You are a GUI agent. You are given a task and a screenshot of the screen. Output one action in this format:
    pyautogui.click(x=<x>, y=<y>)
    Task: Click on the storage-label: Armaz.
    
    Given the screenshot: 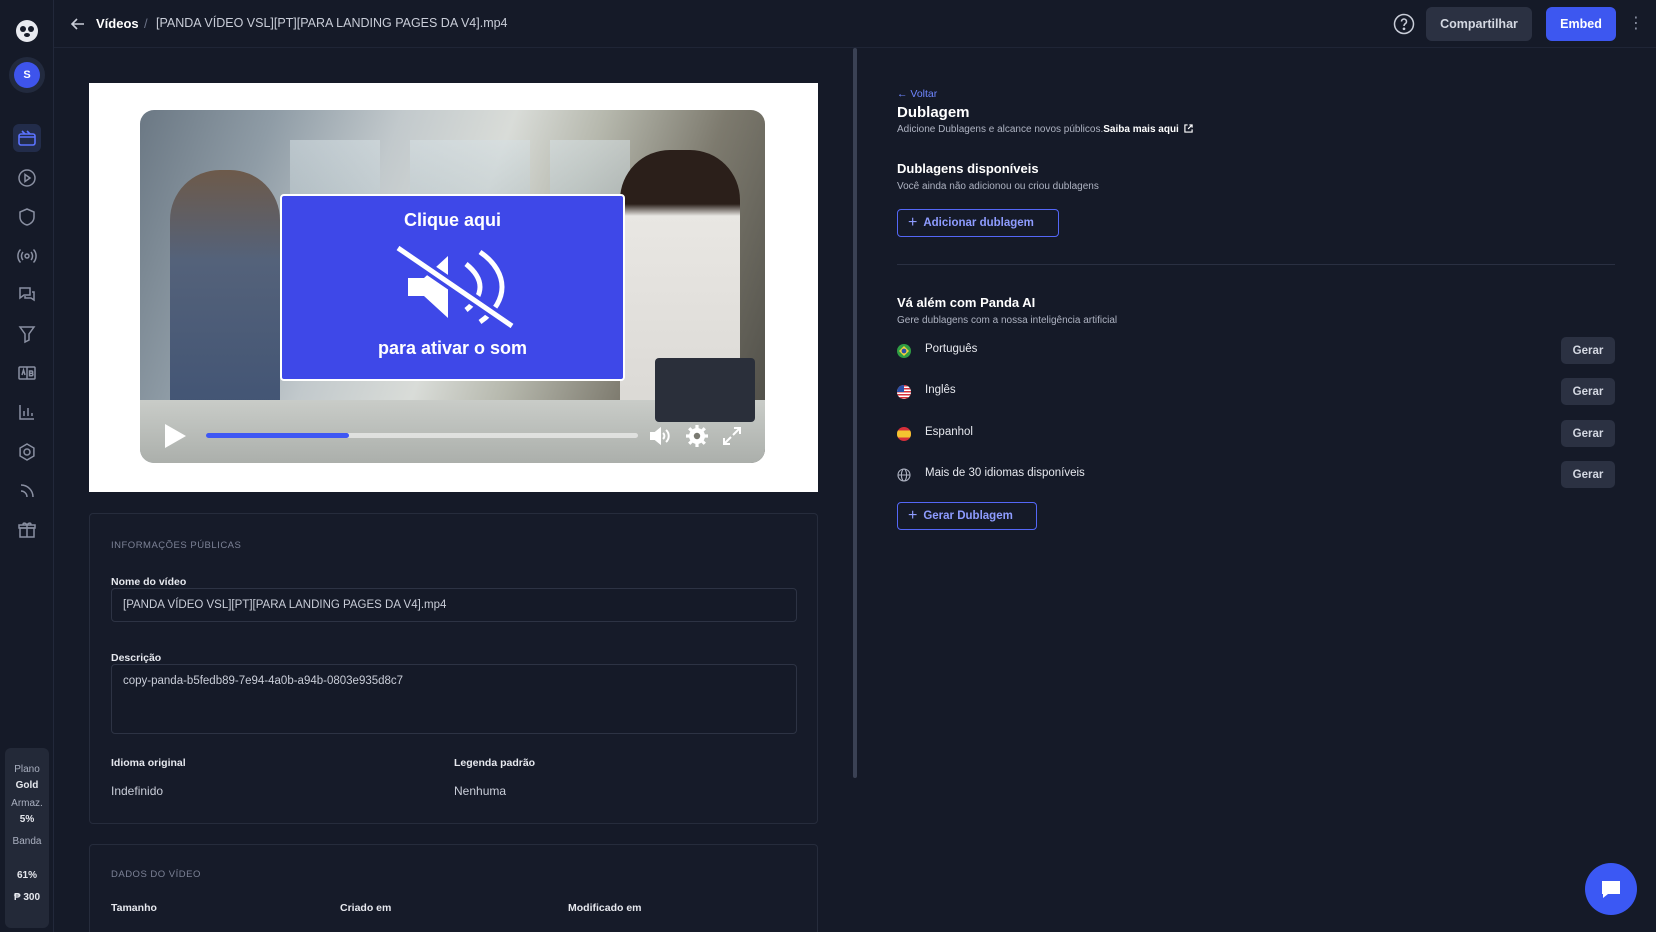 What is the action you would take?
    pyautogui.click(x=27, y=803)
    